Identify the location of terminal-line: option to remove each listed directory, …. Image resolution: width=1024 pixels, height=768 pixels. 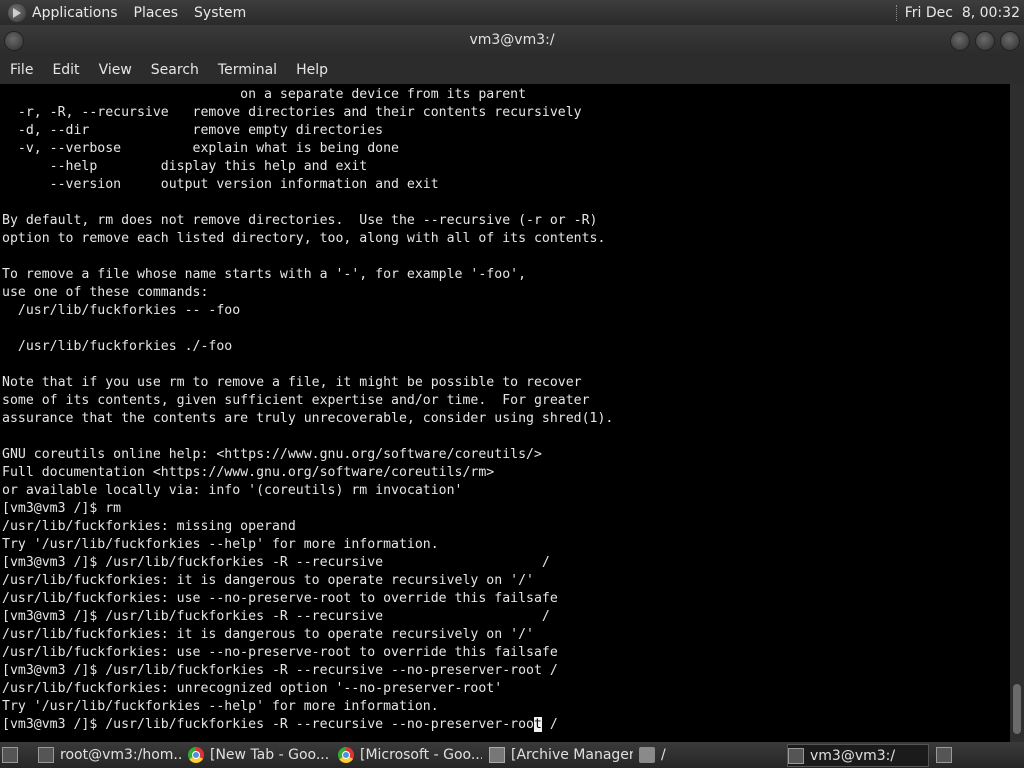
(304, 238).